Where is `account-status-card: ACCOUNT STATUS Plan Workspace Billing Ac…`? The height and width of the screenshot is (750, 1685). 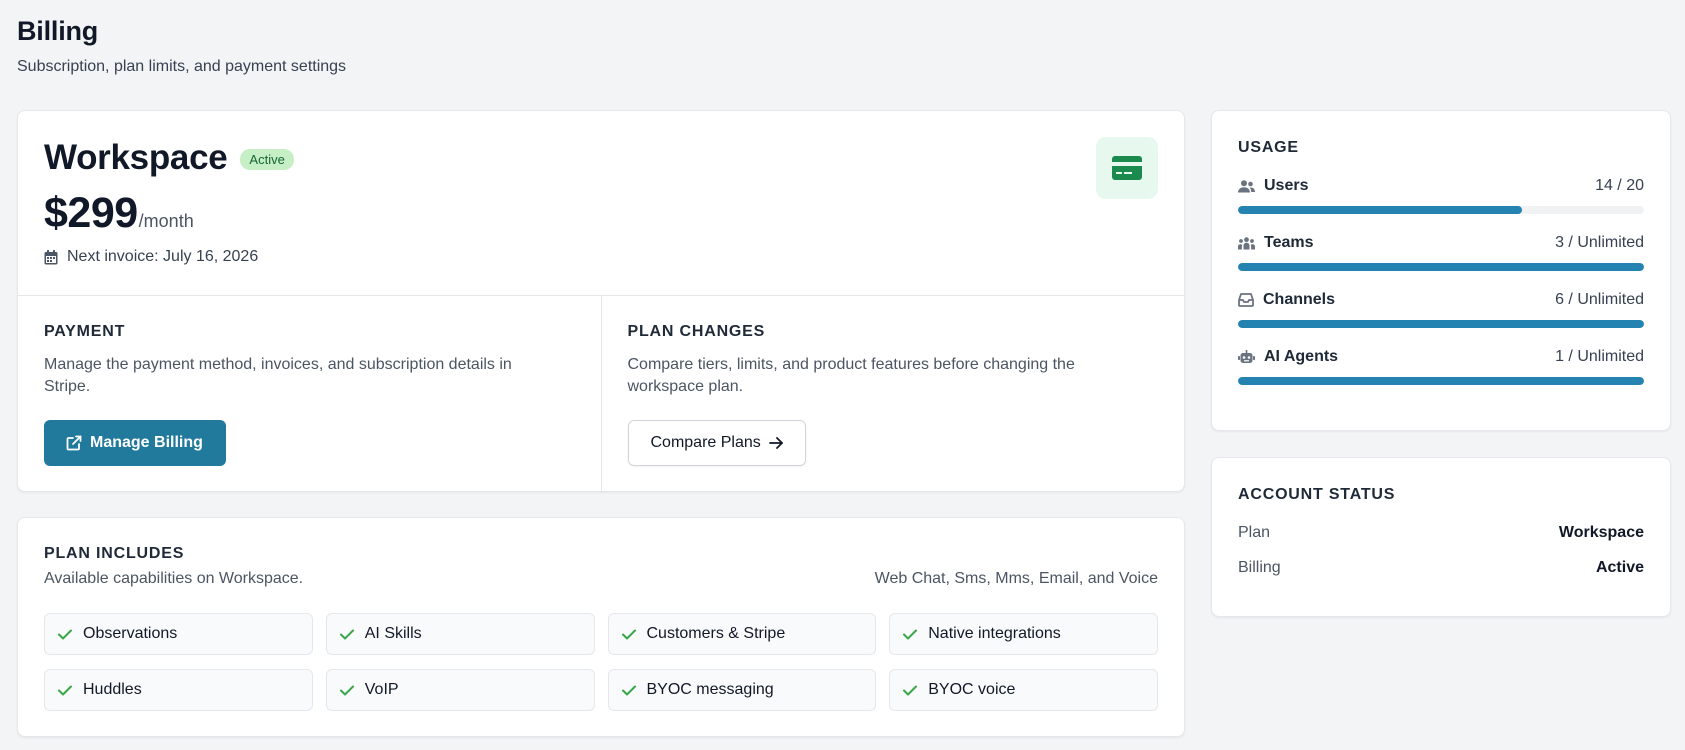 account-status-card: ACCOUNT STATUS Plan Workspace Billing Ac… is located at coordinates (1441, 537).